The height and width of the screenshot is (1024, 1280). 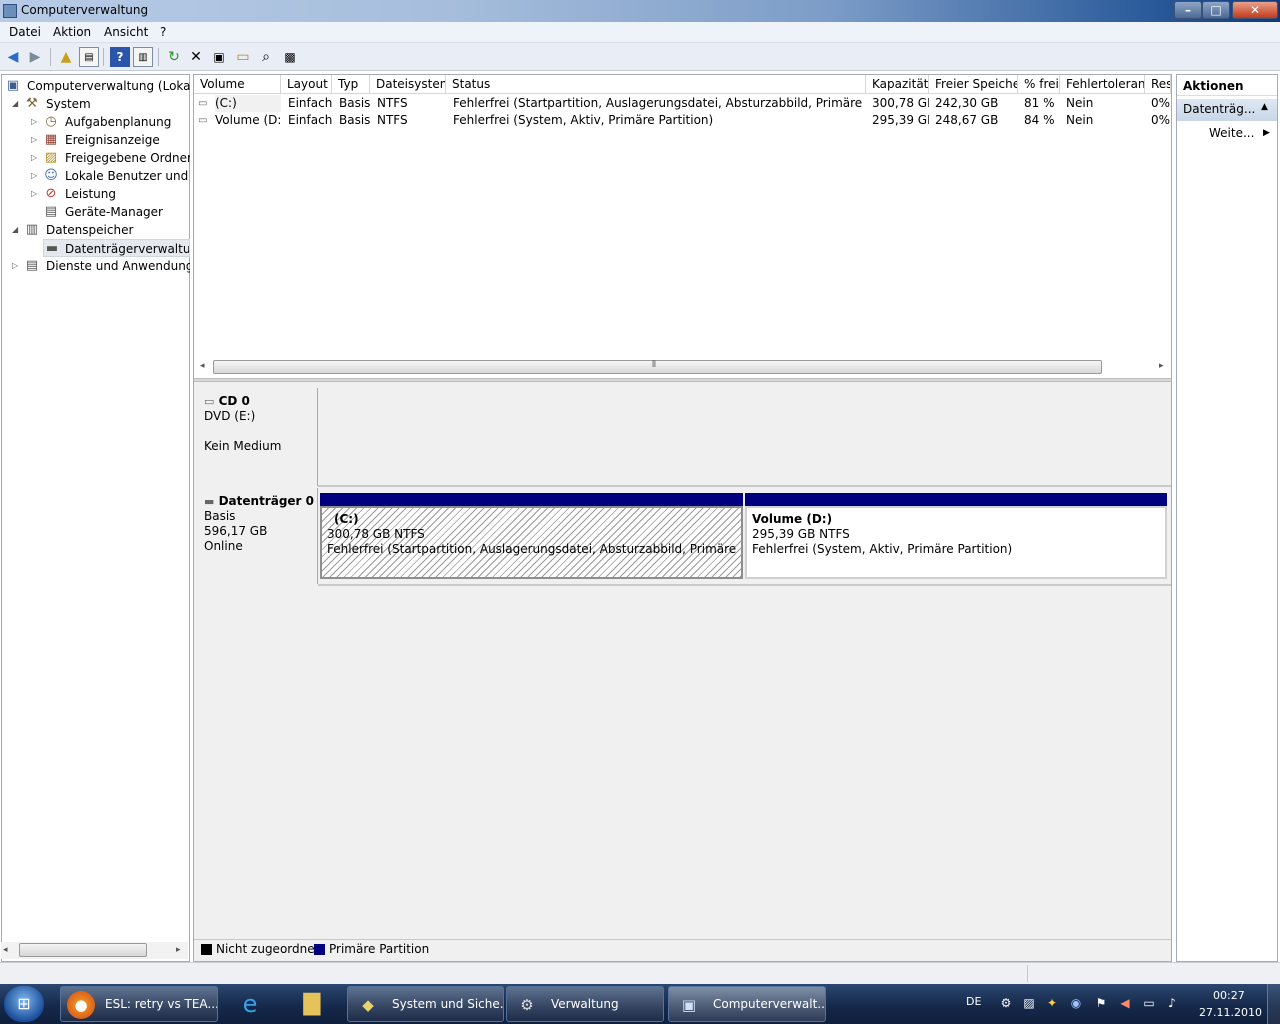 What do you see at coordinates (1076, 1003) in the screenshot?
I see `tray-circle-icon: ◉` at bounding box center [1076, 1003].